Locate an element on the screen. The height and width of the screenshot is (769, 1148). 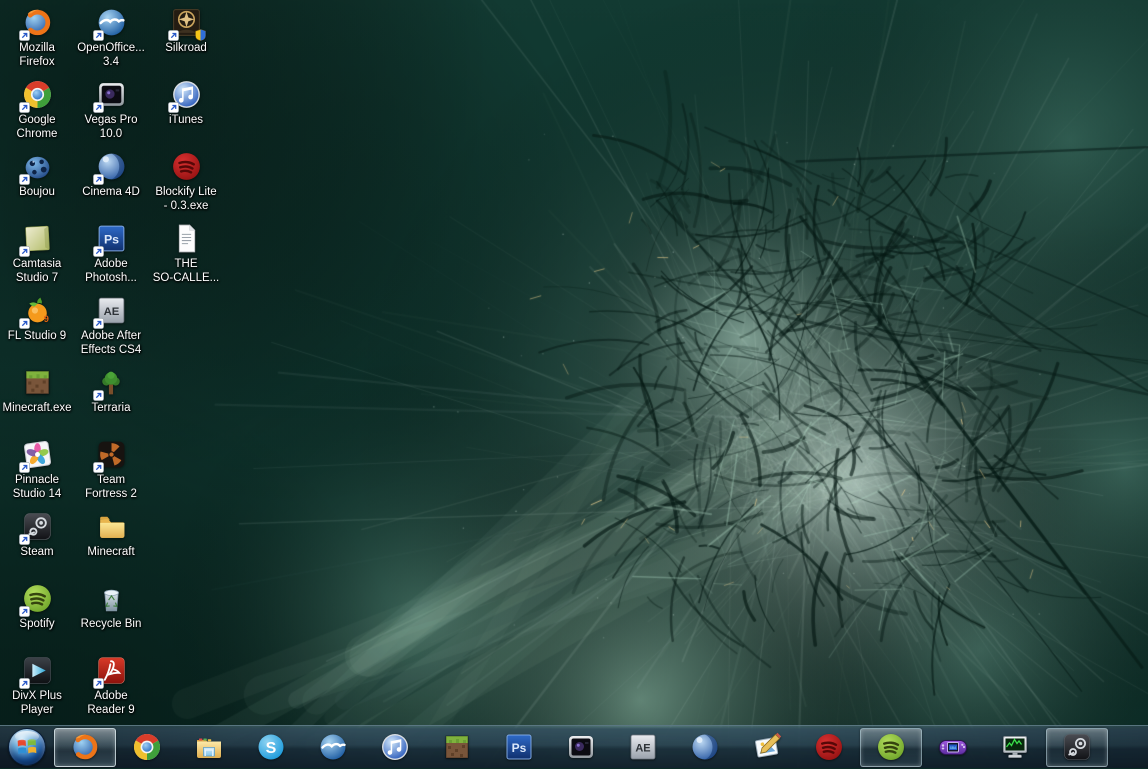
desktop-icon-recycle-bin: Recycle Bin is located at coordinates (111, 607).